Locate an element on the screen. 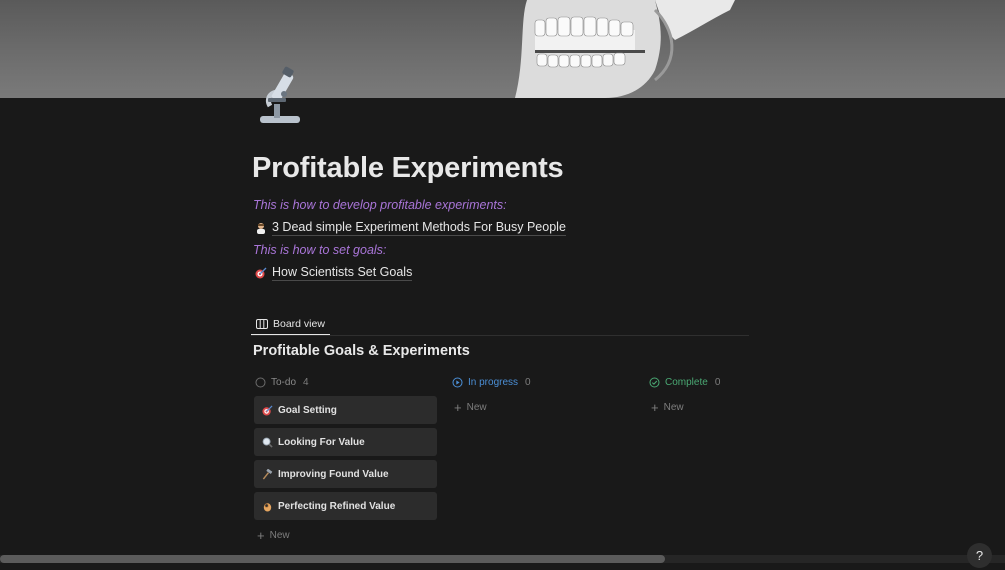  link-set-goals-label: How Scientists Set Goals is located at coordinates (342, 273).